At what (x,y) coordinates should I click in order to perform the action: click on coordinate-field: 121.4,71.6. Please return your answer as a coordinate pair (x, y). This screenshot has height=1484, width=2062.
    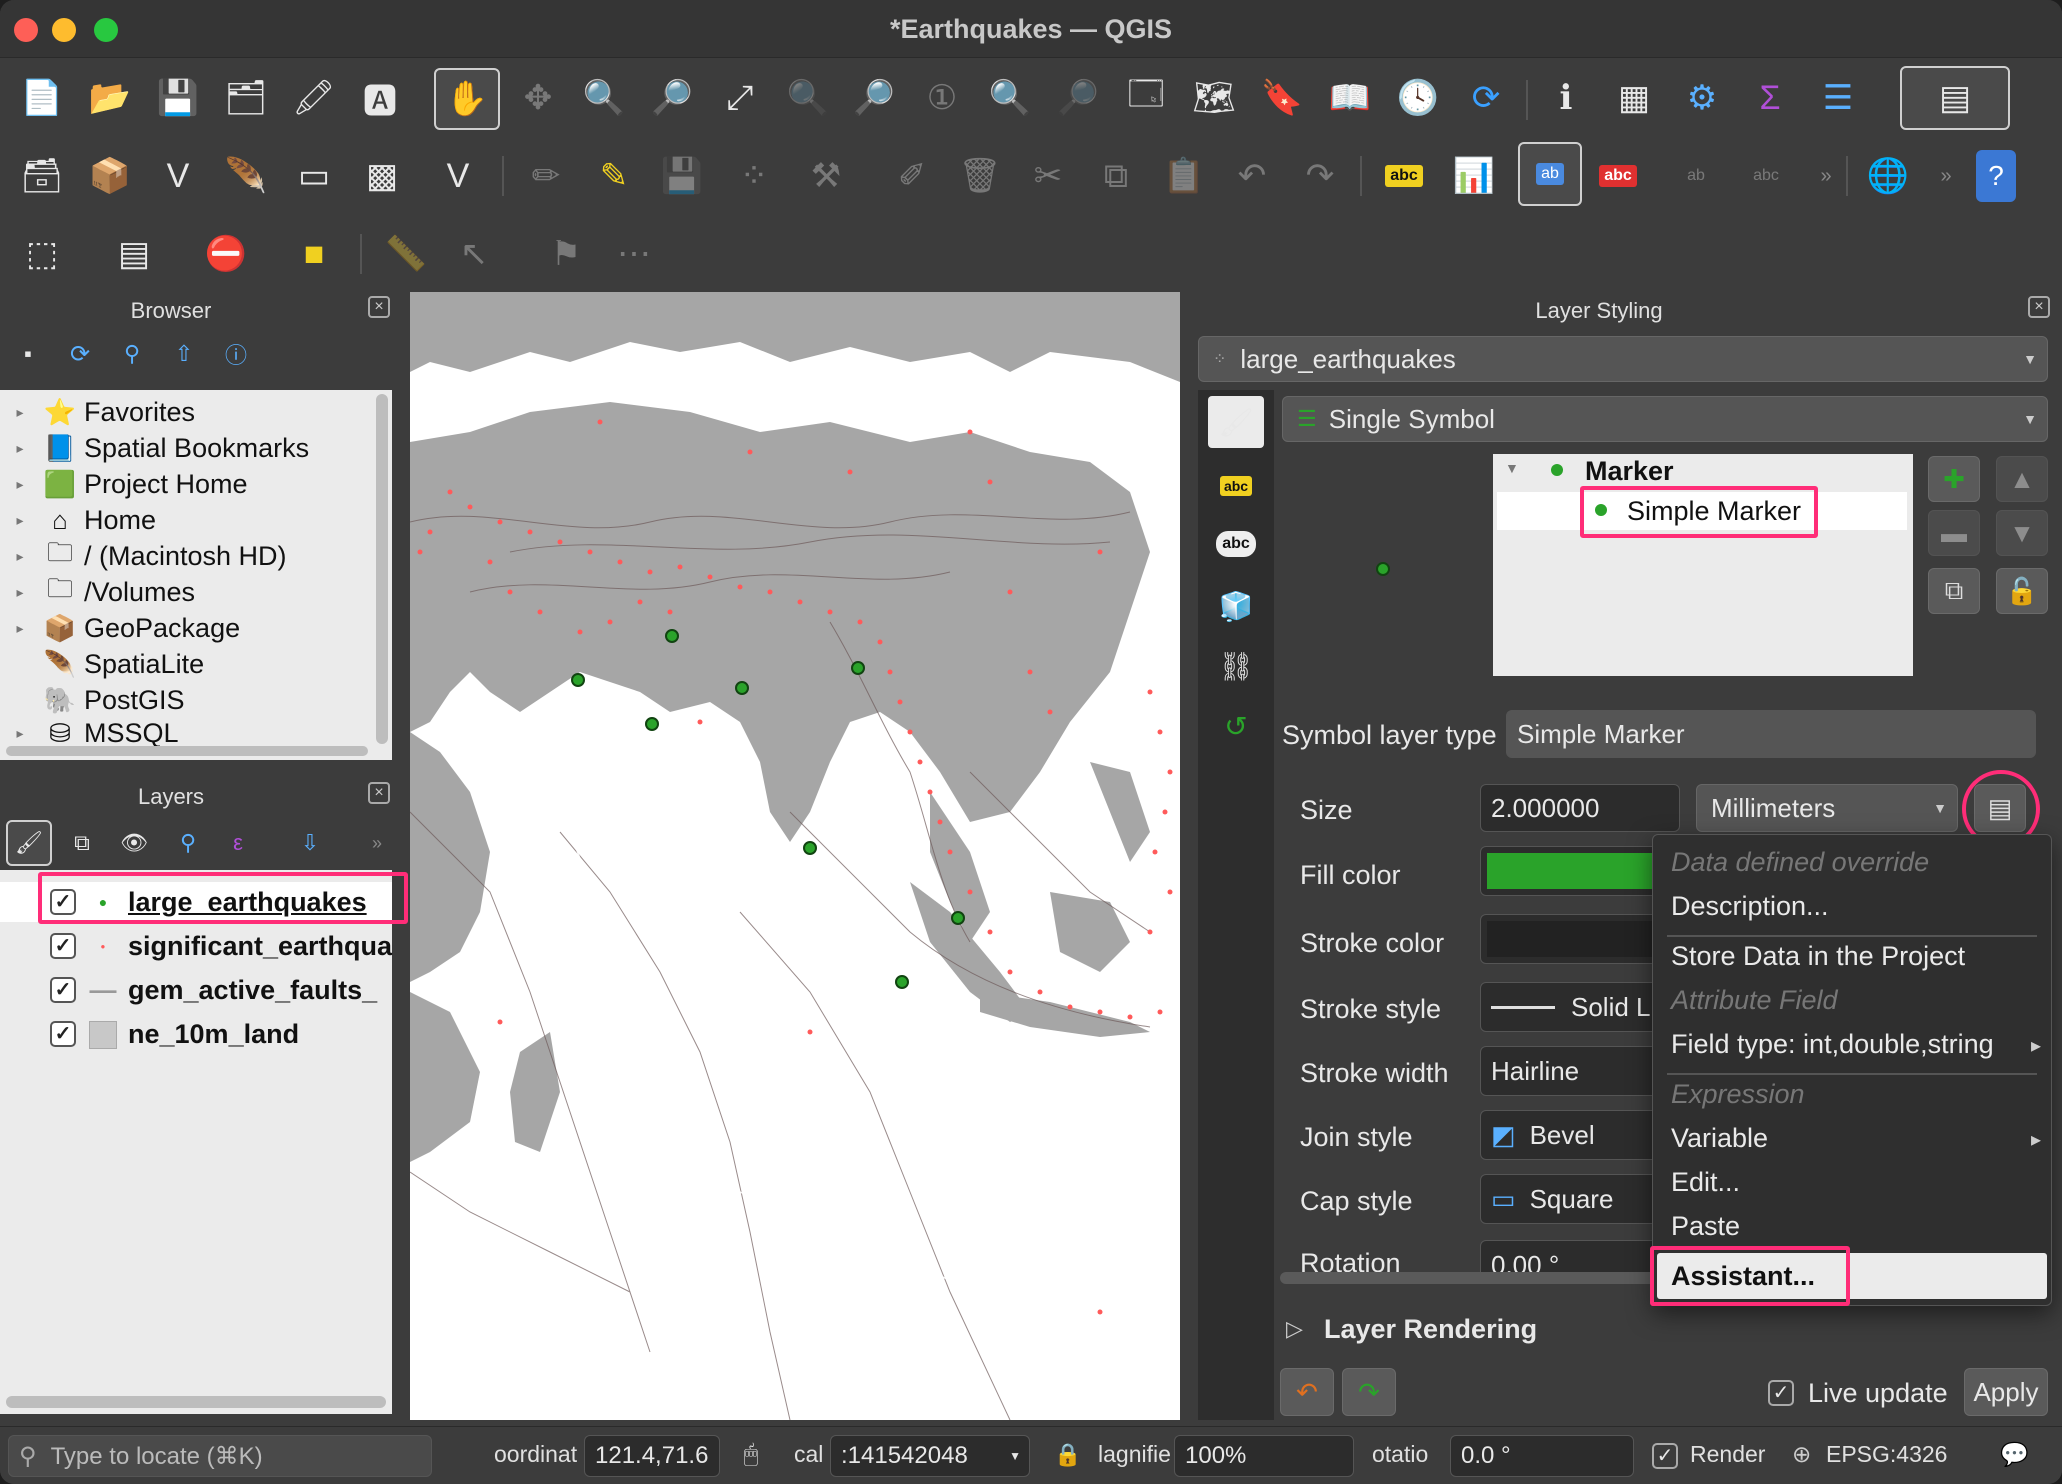
    Looking at the image, I should click on (652, 1456).